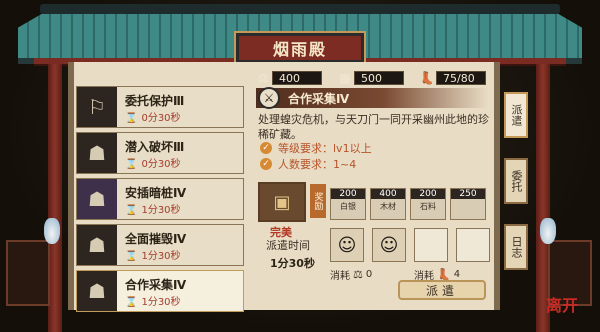  What do you see at coordinates (156, 193) in the screenshot?
I see `task-name: 安插暗桩Ⅳ` at bounding box center [156, 193].